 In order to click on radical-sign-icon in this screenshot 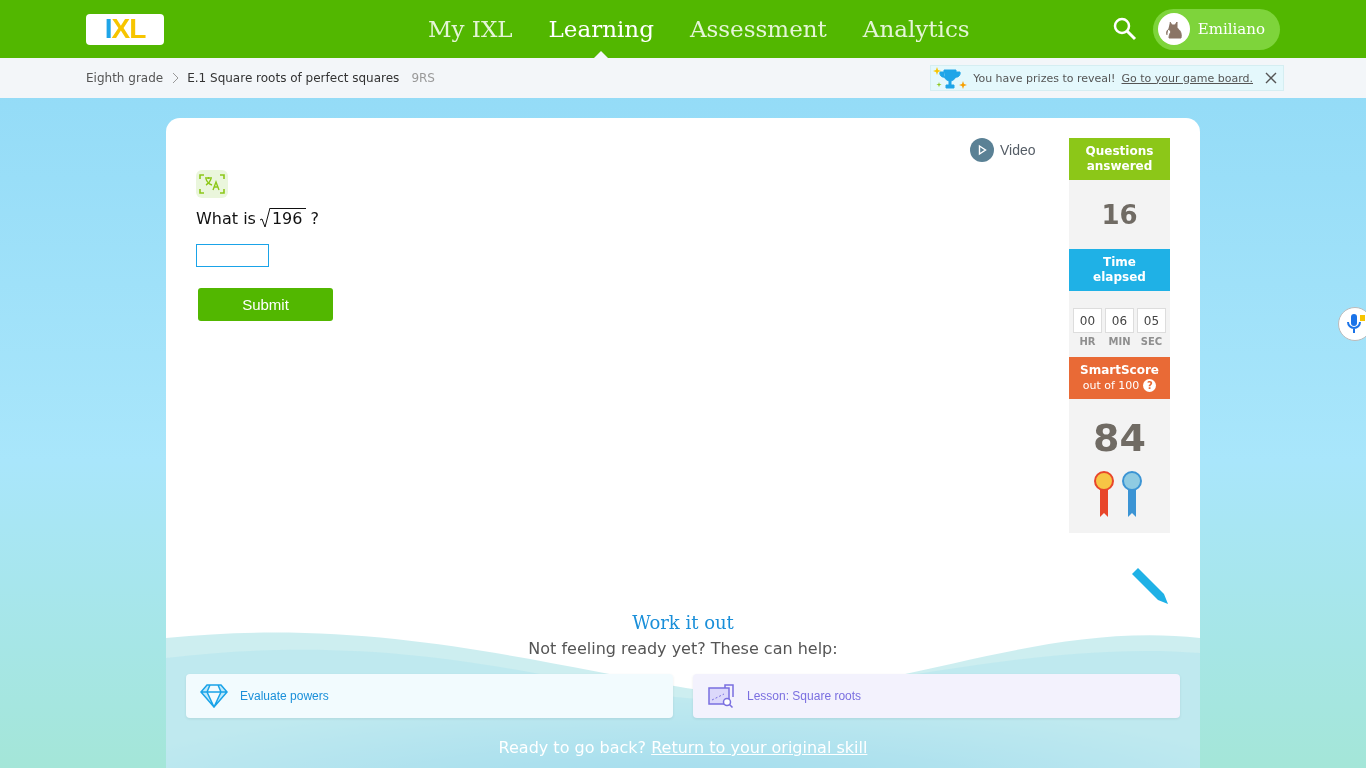, I will do `click(264, 218)`.